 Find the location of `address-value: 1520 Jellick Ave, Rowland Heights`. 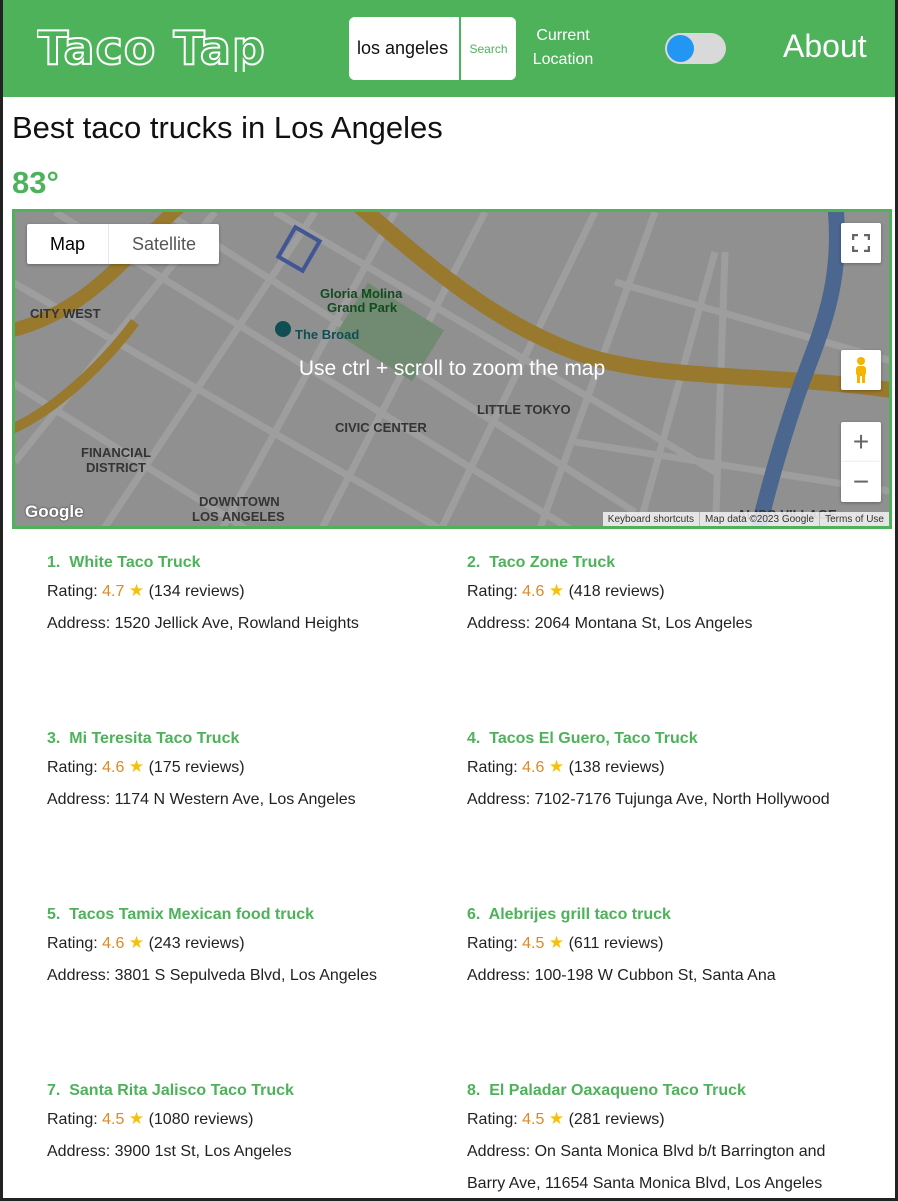

address-value: 1520 Jellick Ave, Rowland Heights is located at coordinates (236, 623).